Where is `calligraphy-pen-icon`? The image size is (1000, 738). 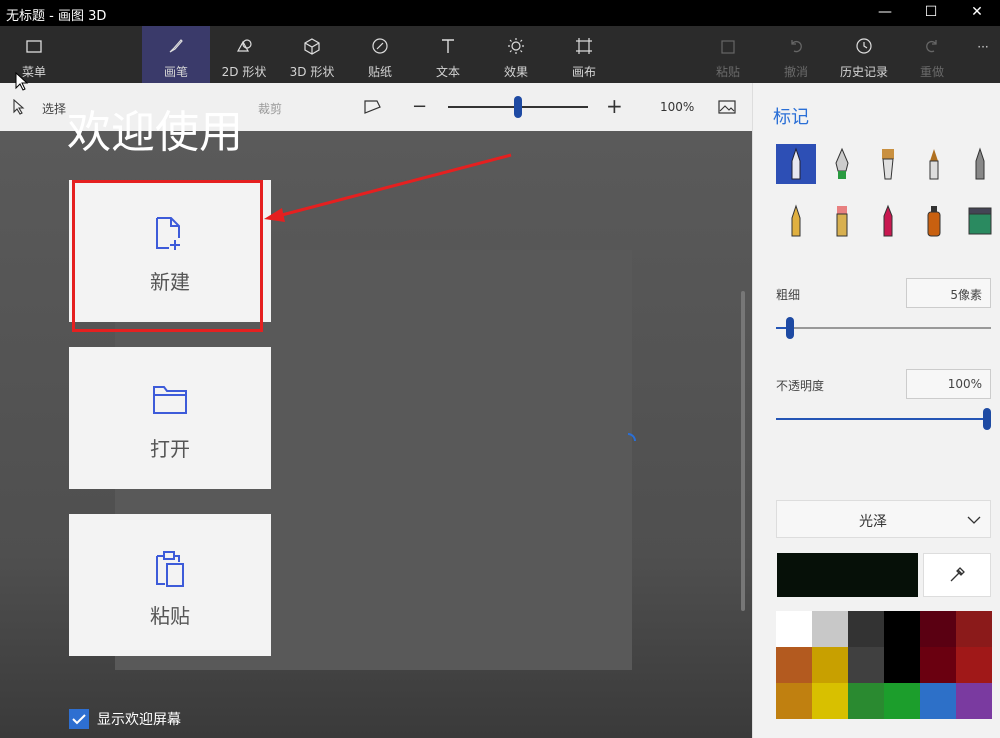 calligraphy-pen-icon is located at coordinates (842, 163).